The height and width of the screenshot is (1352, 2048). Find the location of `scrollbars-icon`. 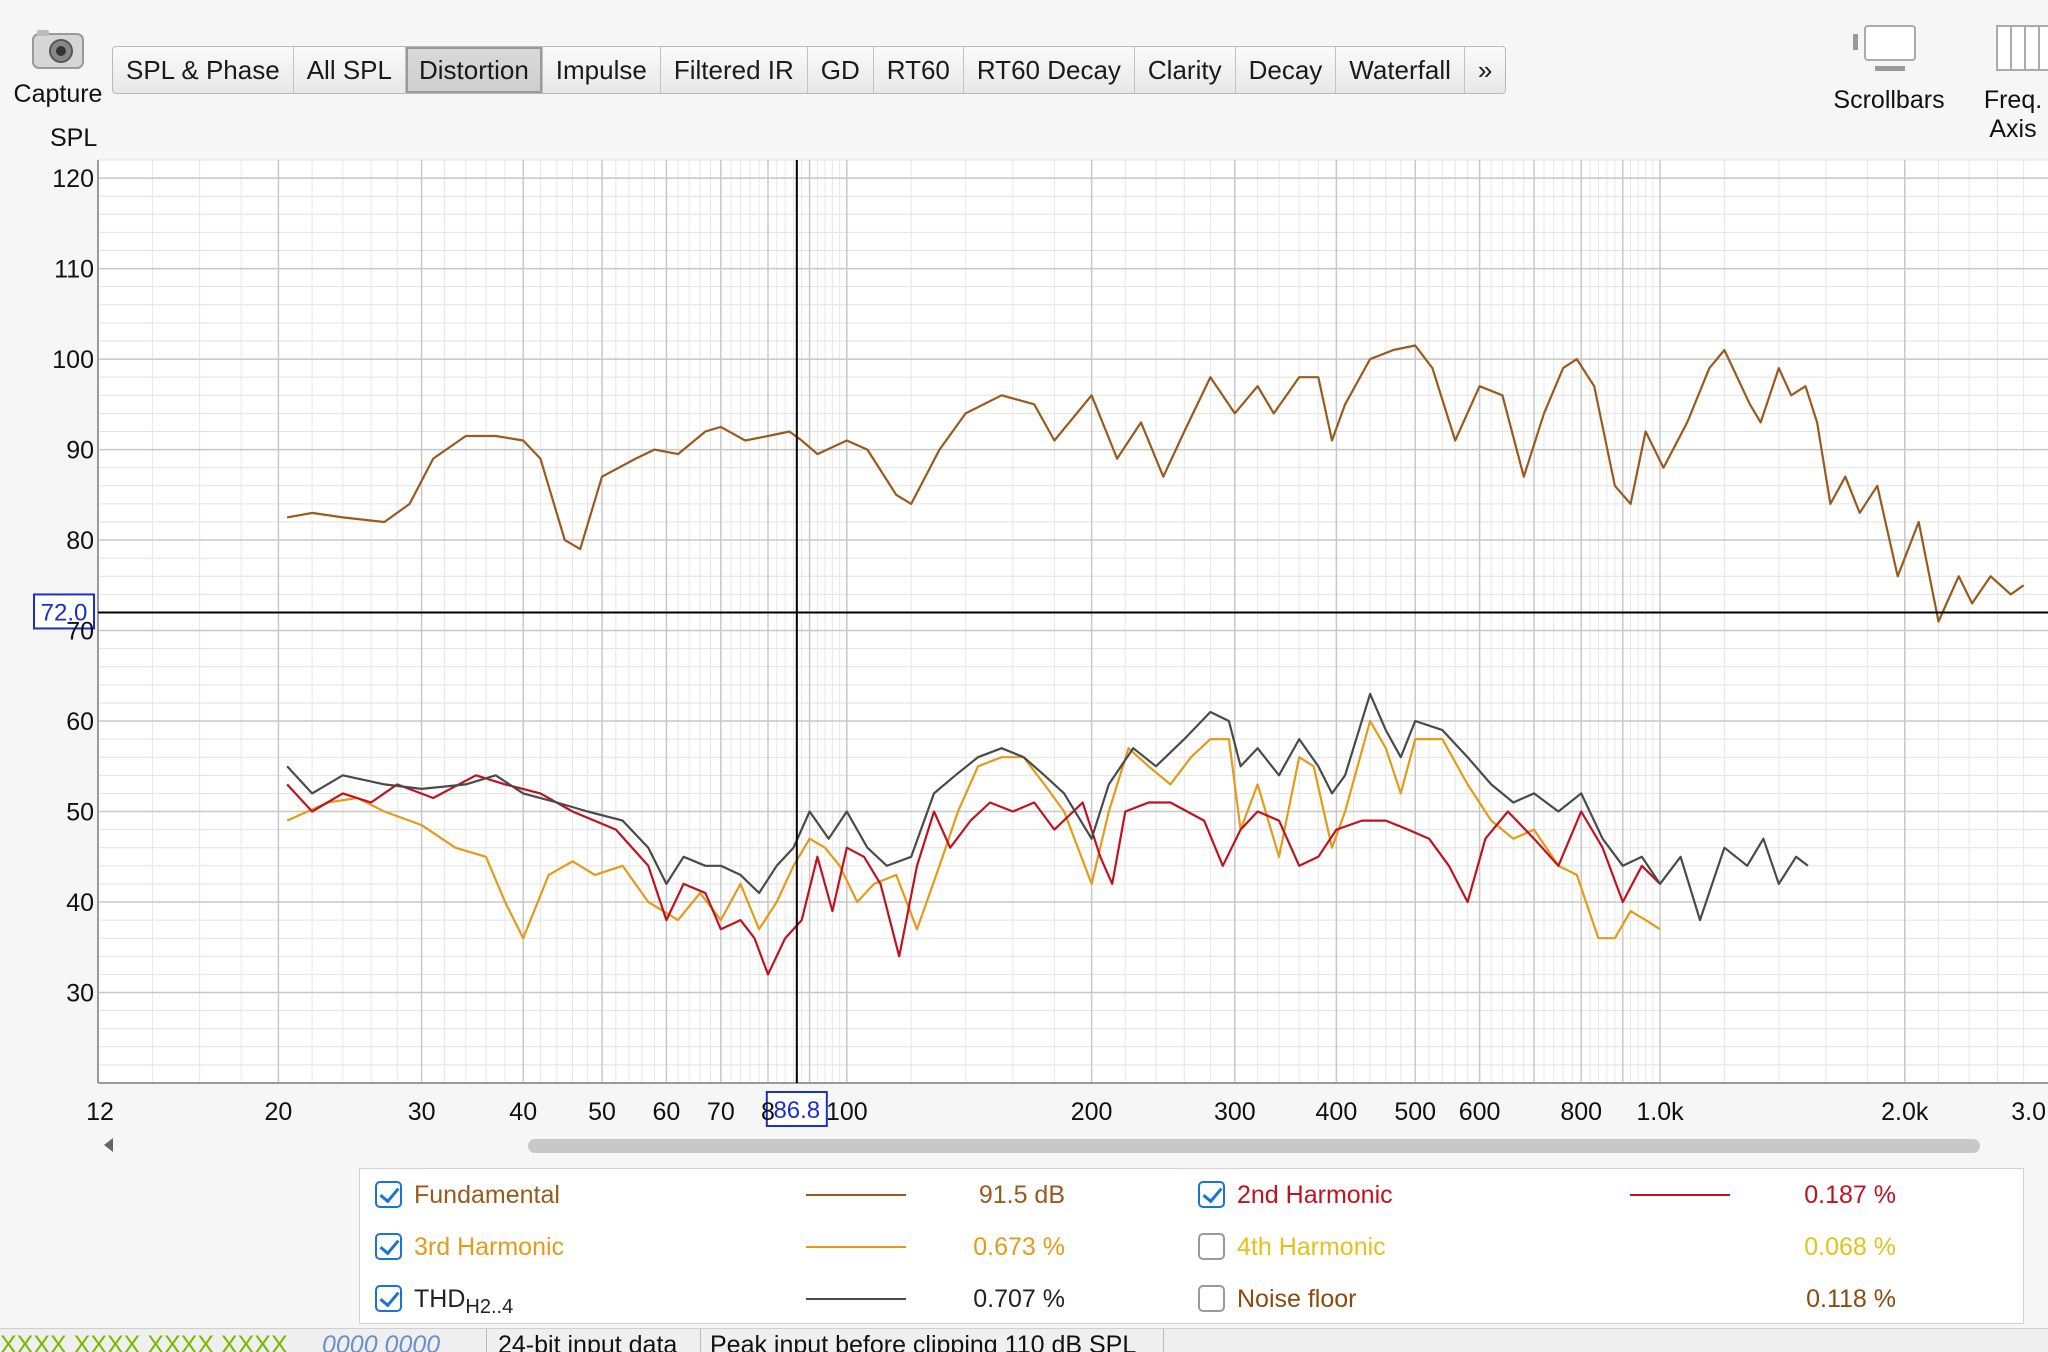

scrollbars-icon is located at coordinates (1889, 49).